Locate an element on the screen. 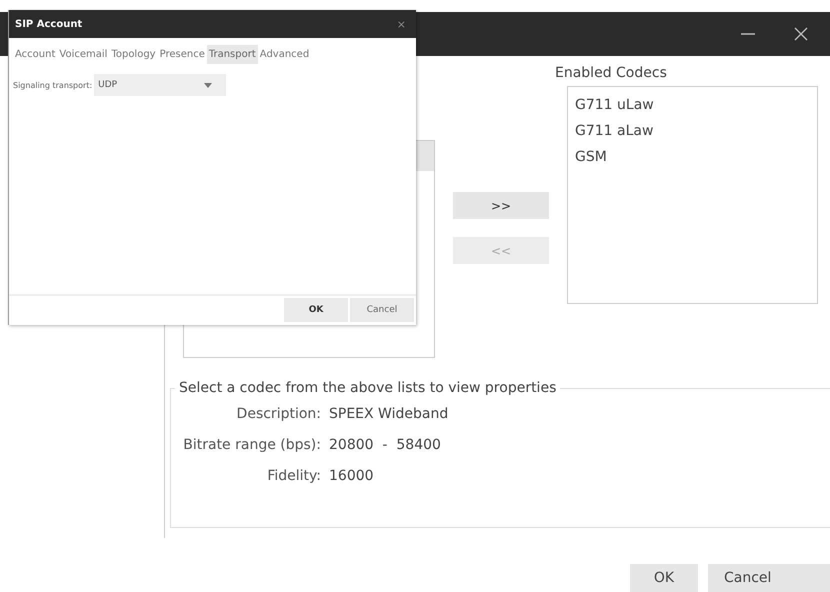 This screenshot has height=592, width=830. dialog-title: SIP Account is located at coordinates (48, 24).